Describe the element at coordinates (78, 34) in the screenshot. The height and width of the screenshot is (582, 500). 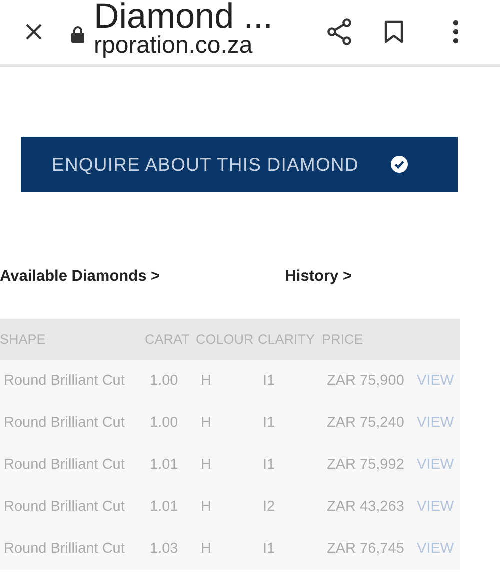
I see `lock-icon` at that location.